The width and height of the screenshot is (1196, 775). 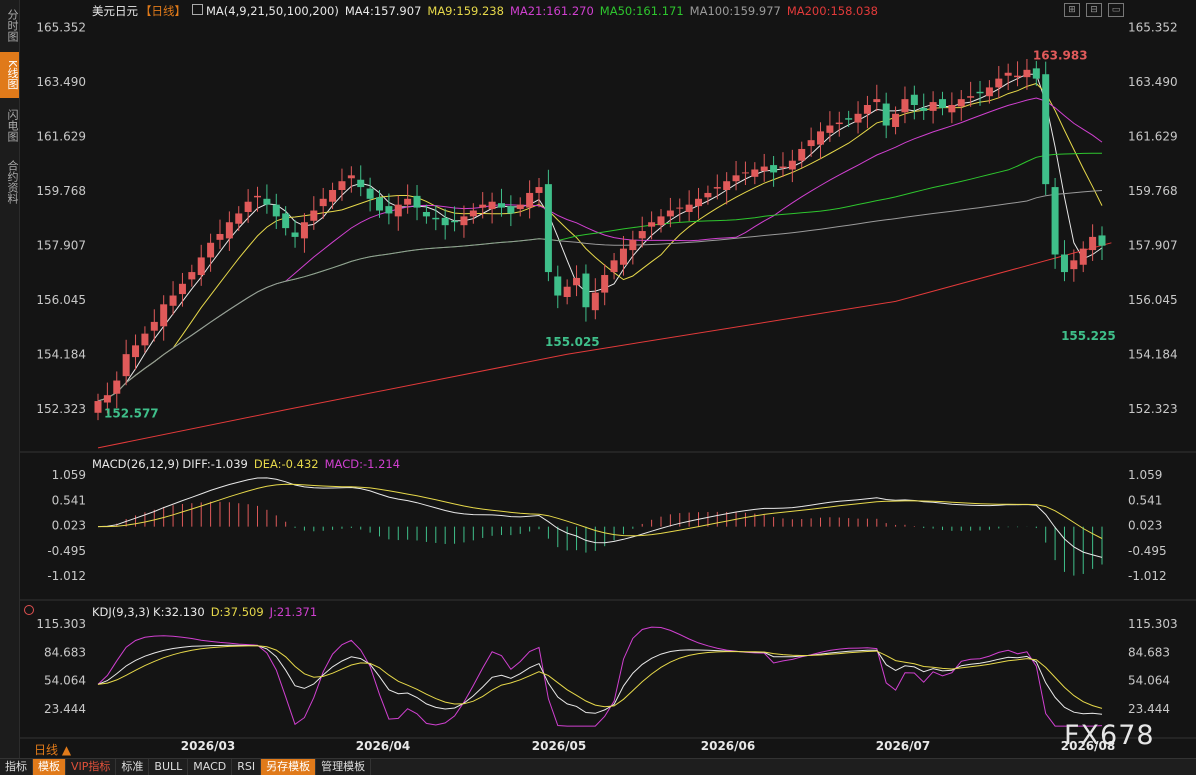 What do you see at coordinates (133, 767) in the screenshot?
I see `tab-standard: 标准` at bounding box center [133, 767].